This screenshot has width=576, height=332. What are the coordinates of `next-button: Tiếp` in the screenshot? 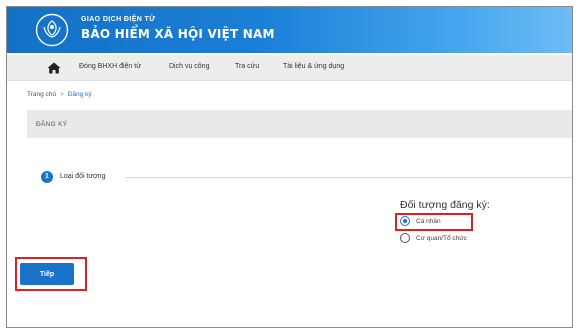 It's located at (47, 274).